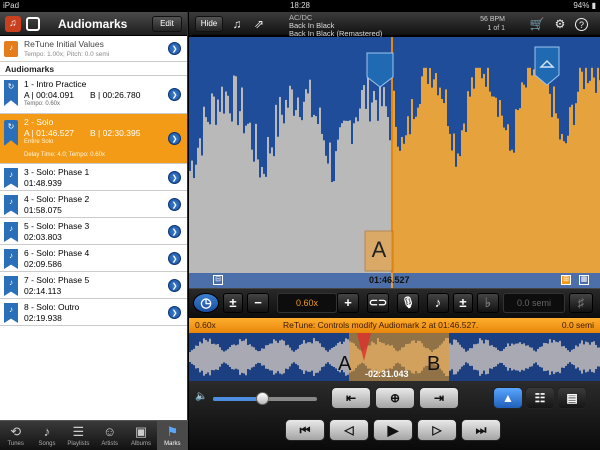 This screenshot has height=450, width=600. Describe the element at coordinates (300, 6) in the screenshot. I see `status-bar: iPad 18:28 94% ▮` at that location.